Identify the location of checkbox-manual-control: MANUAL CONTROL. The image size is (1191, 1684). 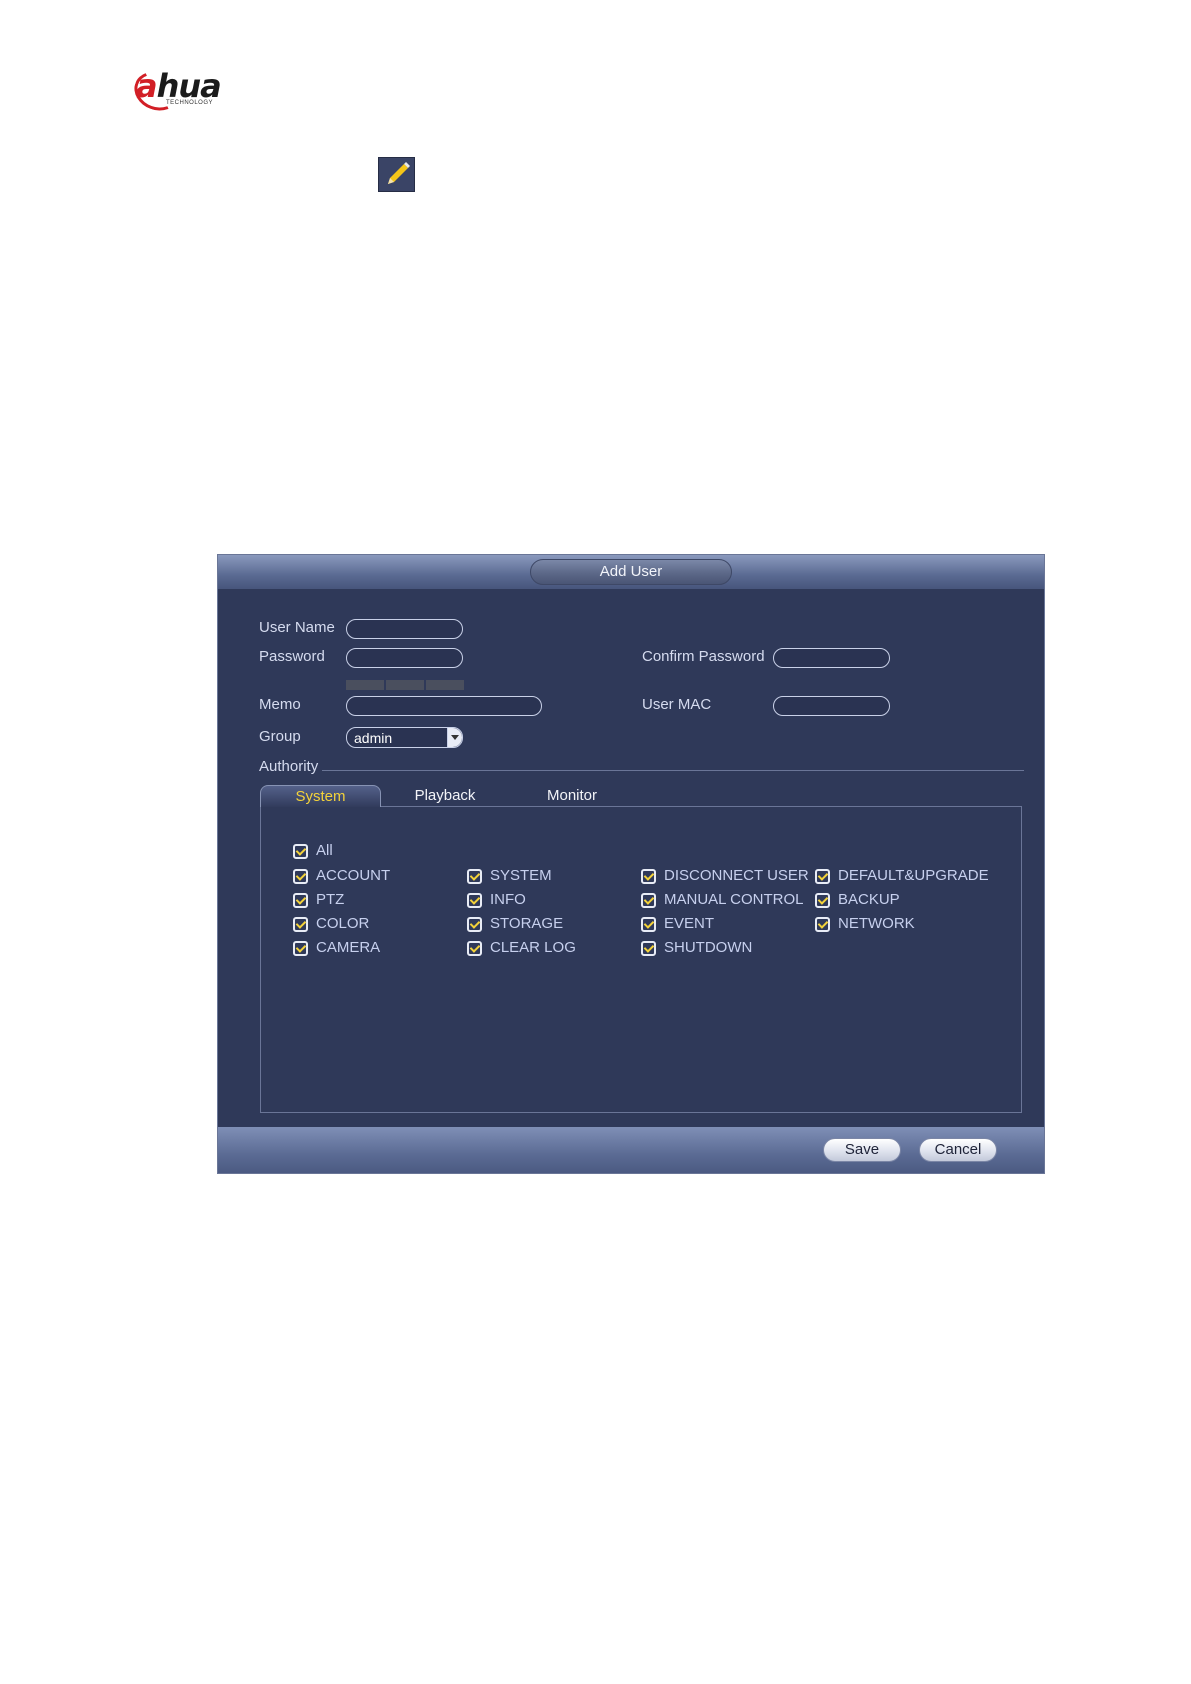
(722, 900).